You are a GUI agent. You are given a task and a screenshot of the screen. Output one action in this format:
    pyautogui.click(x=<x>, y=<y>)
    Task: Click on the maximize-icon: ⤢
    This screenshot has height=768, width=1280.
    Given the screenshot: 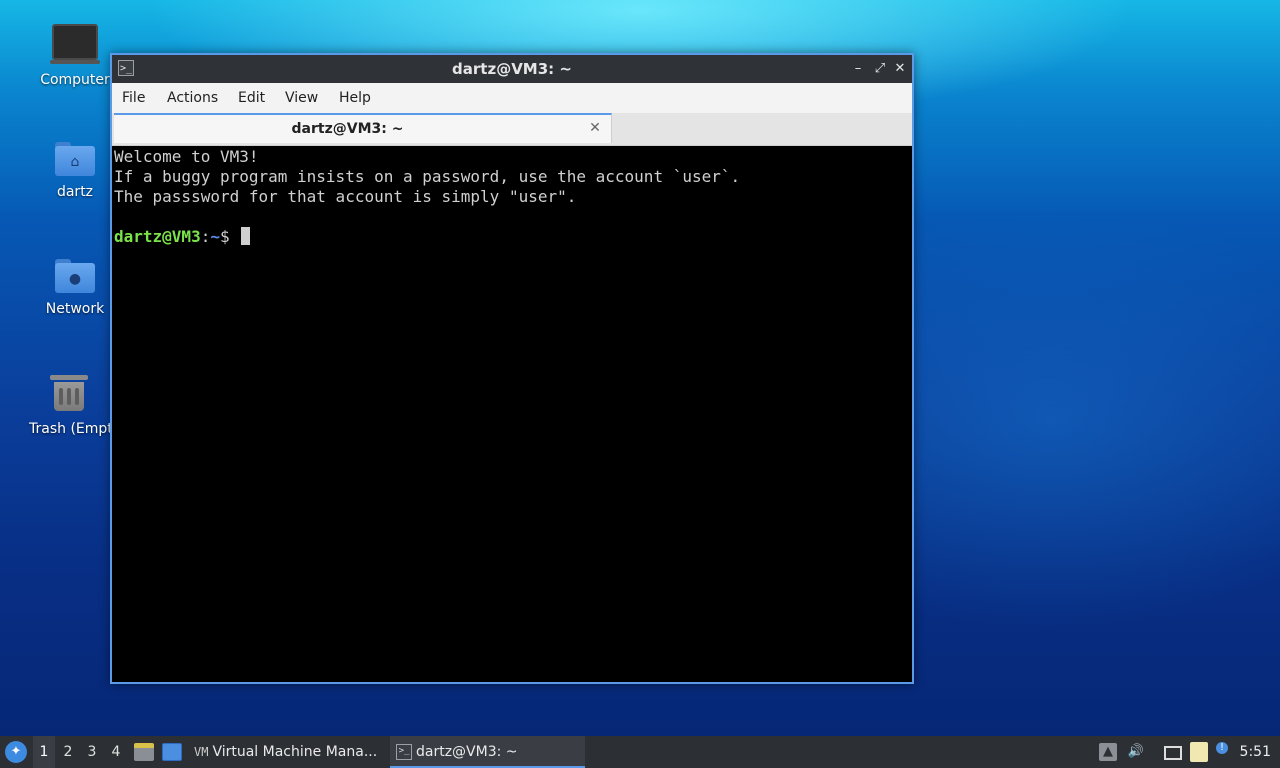 What is the action you would take?
    pyautogui.click(x=880, y=69)
    